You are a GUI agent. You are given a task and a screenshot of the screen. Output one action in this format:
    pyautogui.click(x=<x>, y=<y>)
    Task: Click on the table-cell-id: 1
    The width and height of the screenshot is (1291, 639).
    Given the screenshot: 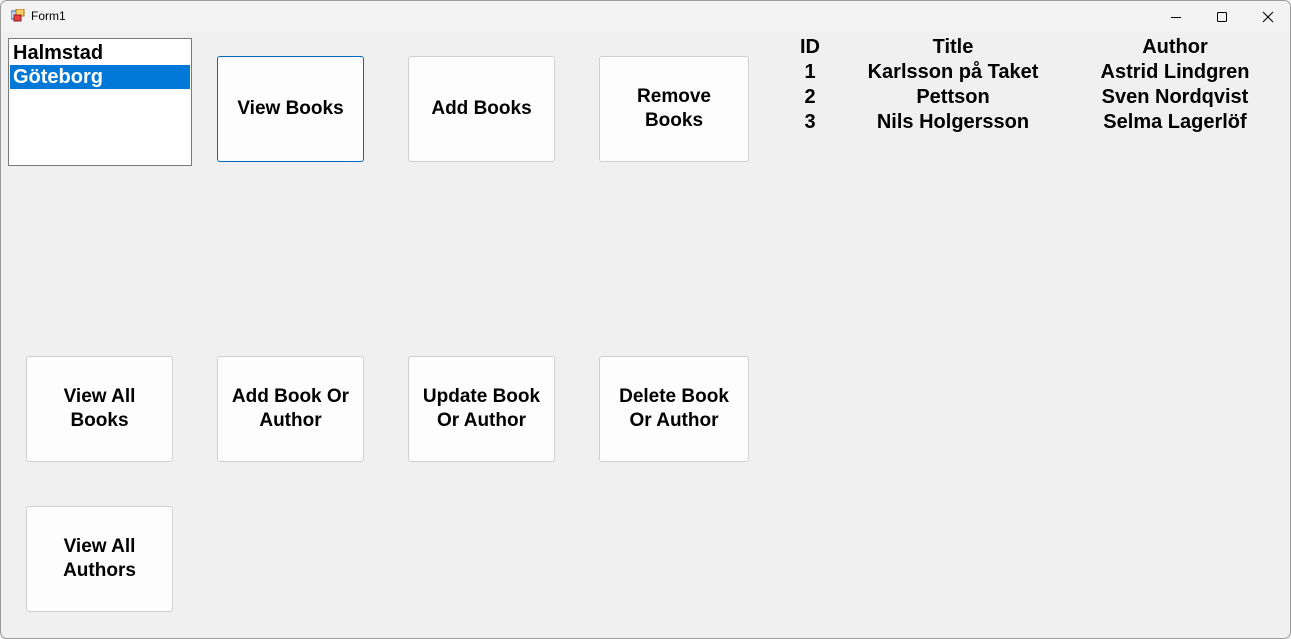 What is the action you would take?
    pyautogui.click(x=810, y=72)
    